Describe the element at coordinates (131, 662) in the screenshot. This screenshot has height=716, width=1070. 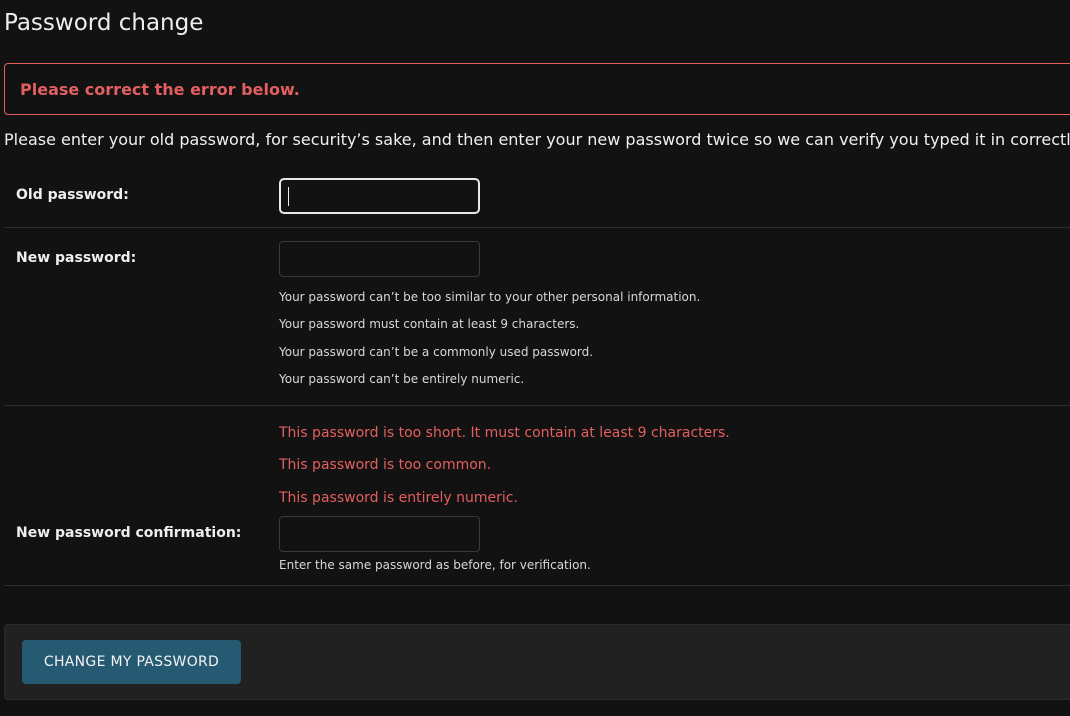
I see `change-password-button: CHANGE MY PASSWORD` at that location.